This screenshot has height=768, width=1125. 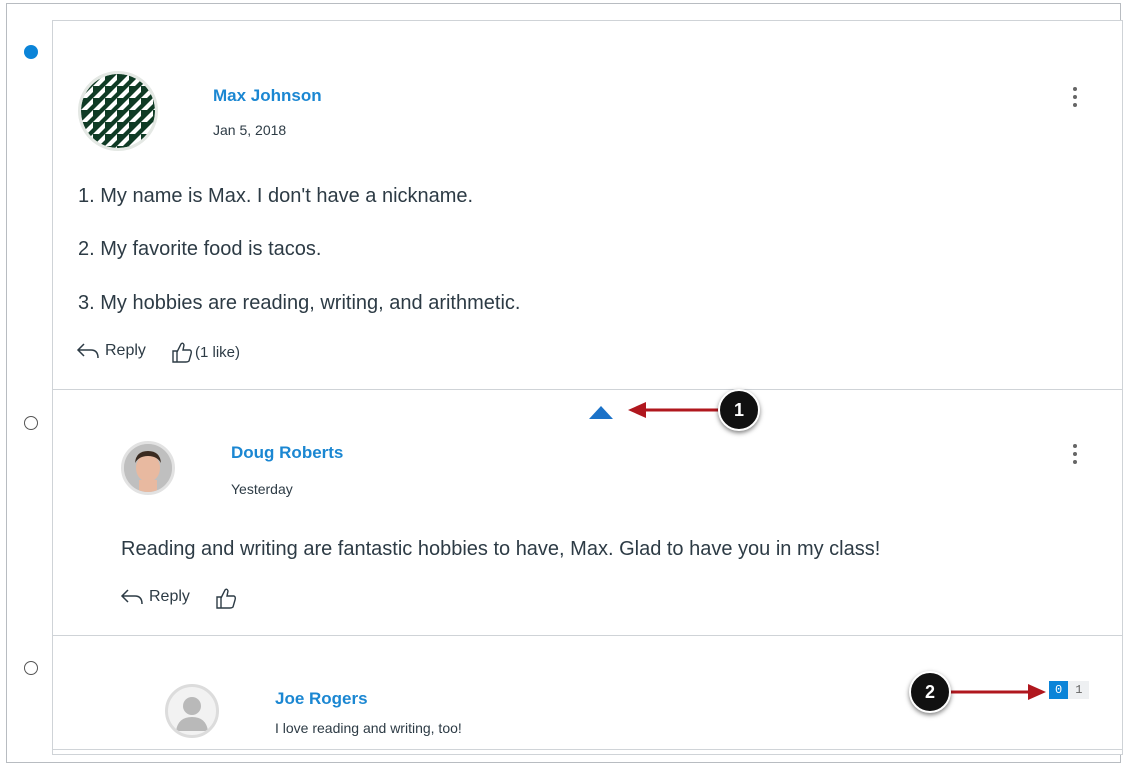 I want to click on profile-photo-avatar, so click(x=148, y=468).